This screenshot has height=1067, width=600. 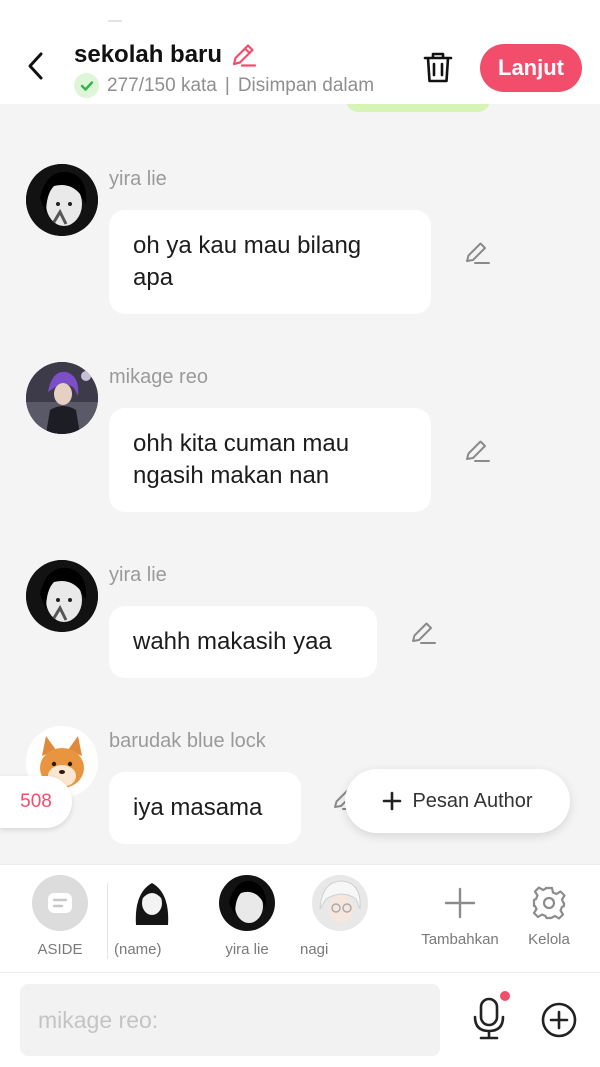 I want to click on meta-row: 277/150 kata | Disimpan dalam, so click(x=224, y=85).